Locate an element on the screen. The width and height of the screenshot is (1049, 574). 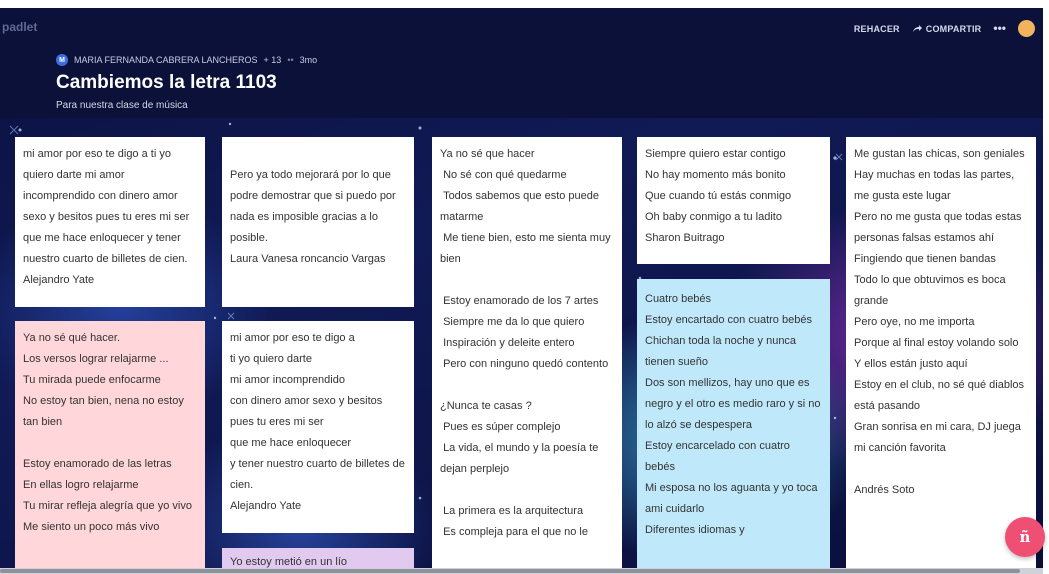
author-avatar: M is located at coordinates (62, 60).